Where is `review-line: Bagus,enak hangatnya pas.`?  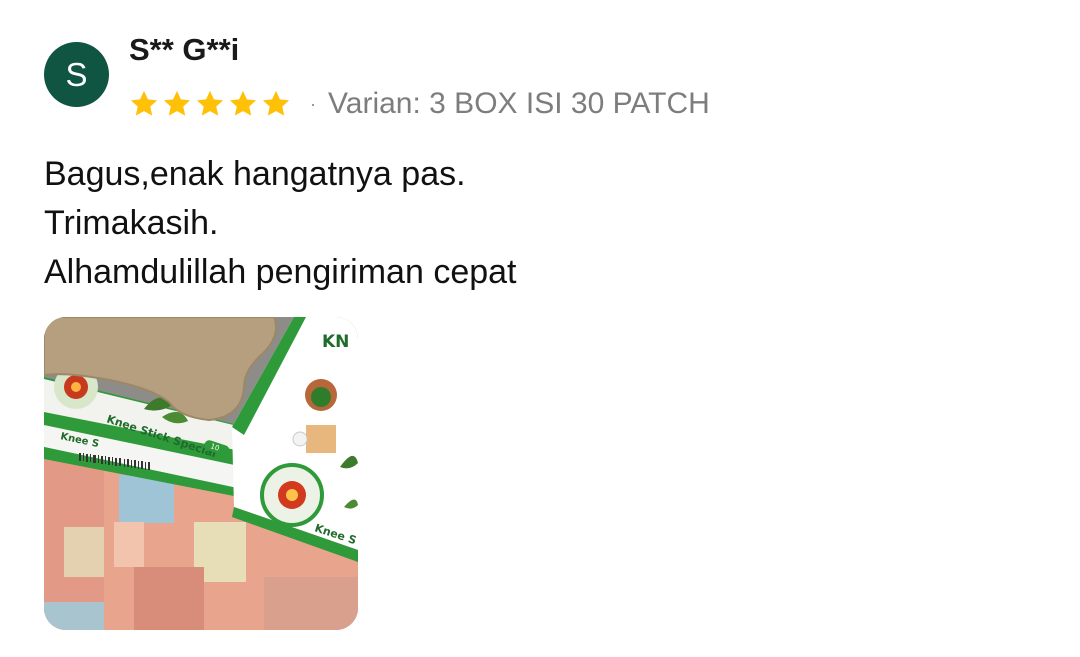 review-line: Bagus,enak hangatnya pas. is located at coordinates (255, 174).